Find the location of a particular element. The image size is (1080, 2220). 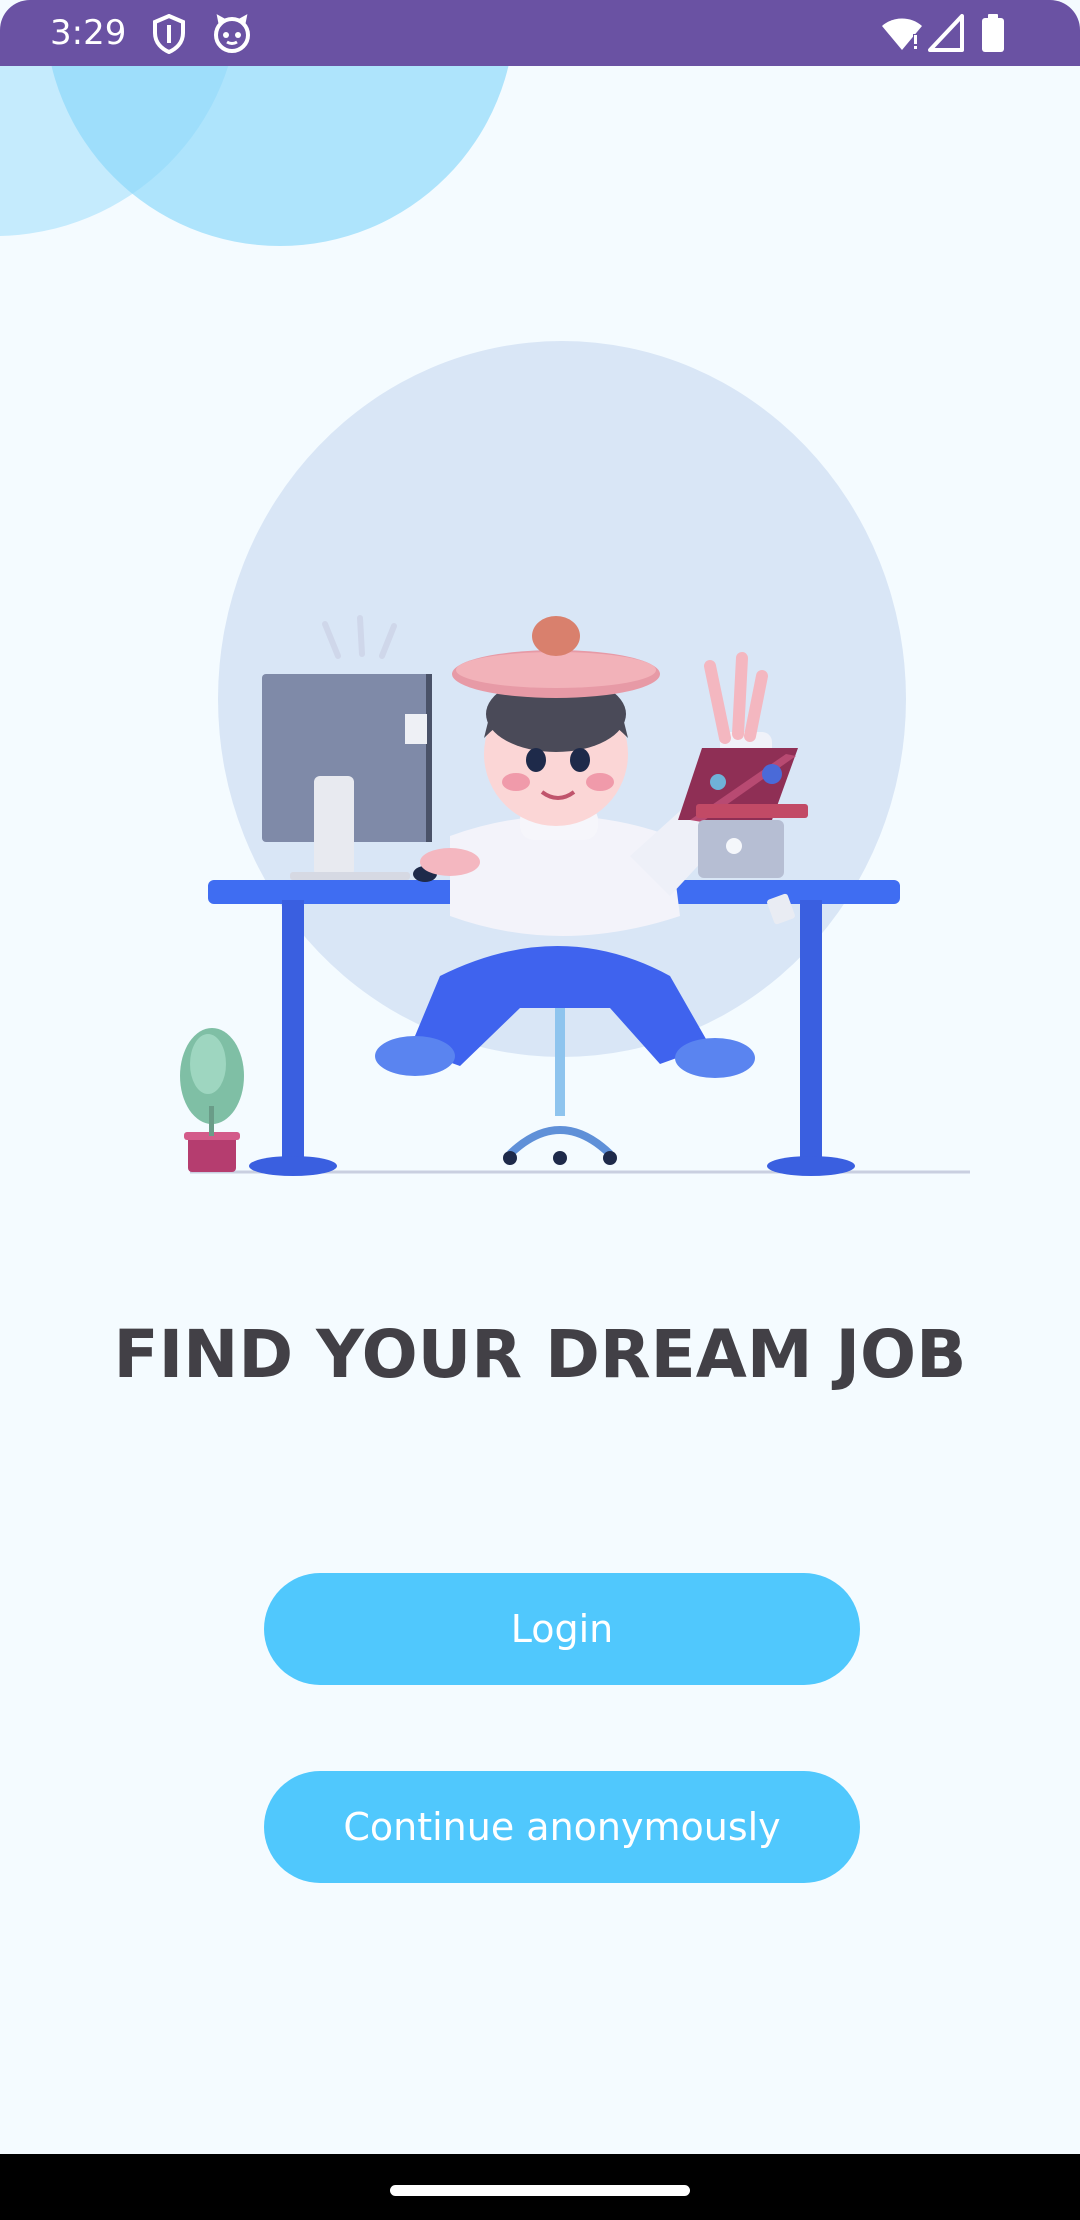

navigation-bar is located at coordinates (540, 2187).